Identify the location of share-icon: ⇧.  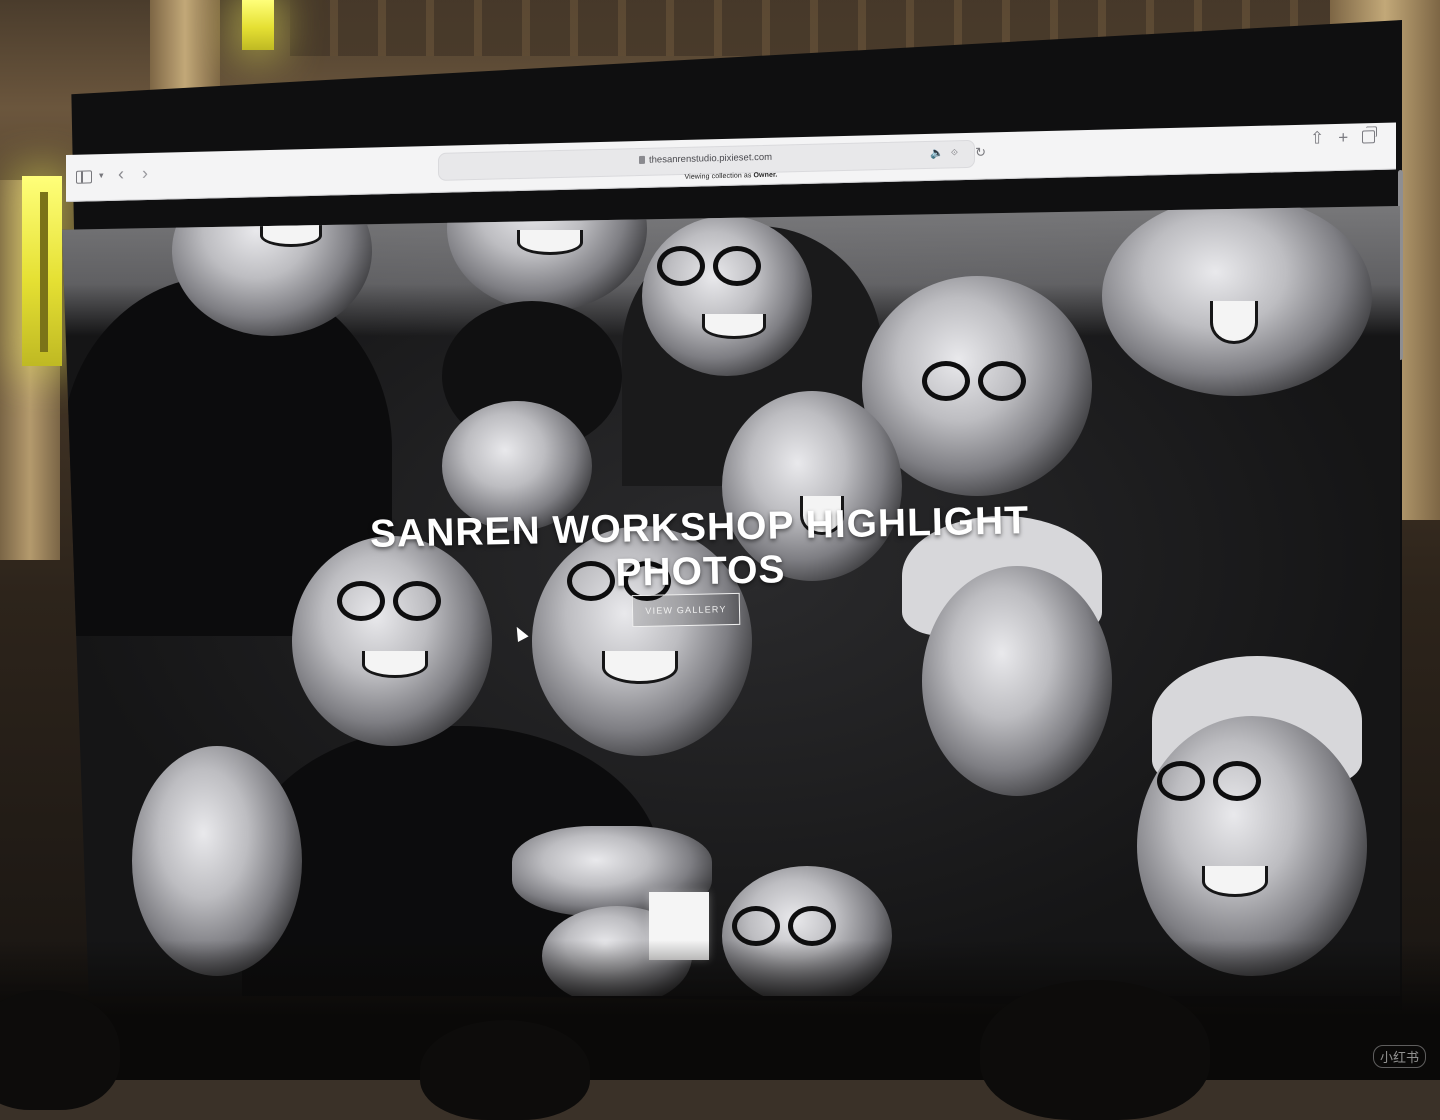
(1317, 138).